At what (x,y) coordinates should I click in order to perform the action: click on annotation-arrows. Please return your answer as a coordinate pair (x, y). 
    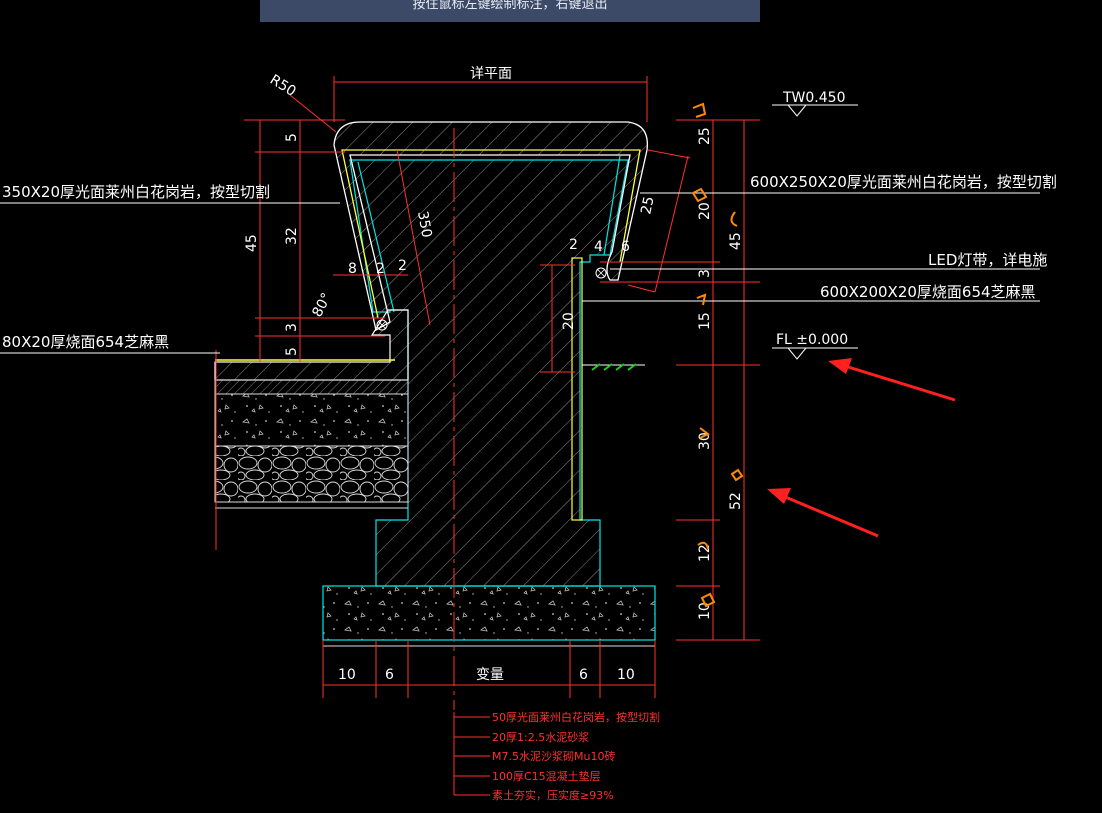
    Looking at the image, I should click on (861, 448).